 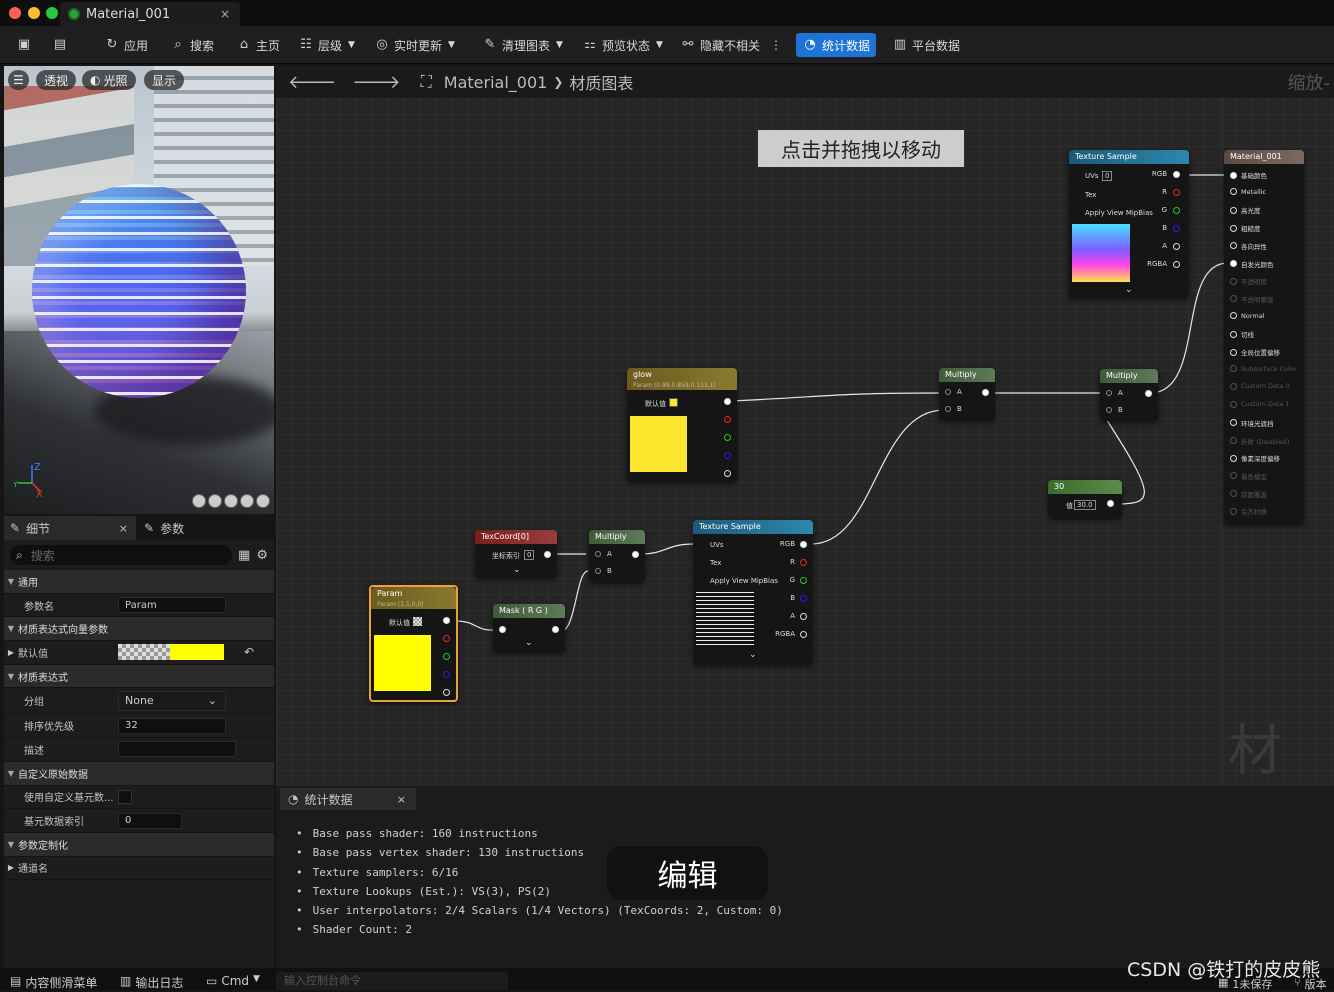 What do you see at coordinates (126, 45) in the screenshot?
I see `apply-button: ↻ 应用` at bounding box center [126, 45].